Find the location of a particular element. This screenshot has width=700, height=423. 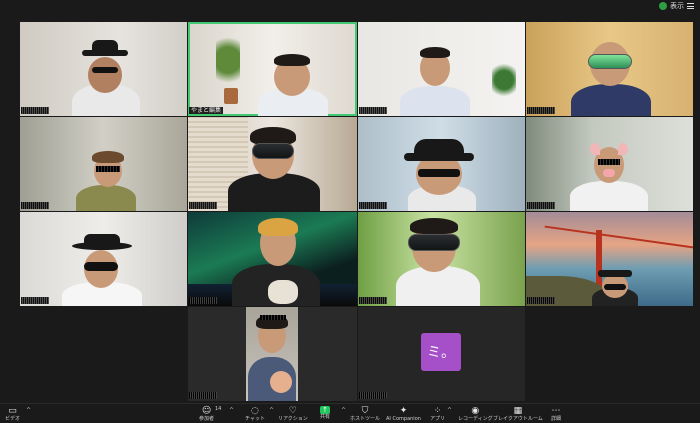

more-label: 詳細 is located at coordinates (556, 419).